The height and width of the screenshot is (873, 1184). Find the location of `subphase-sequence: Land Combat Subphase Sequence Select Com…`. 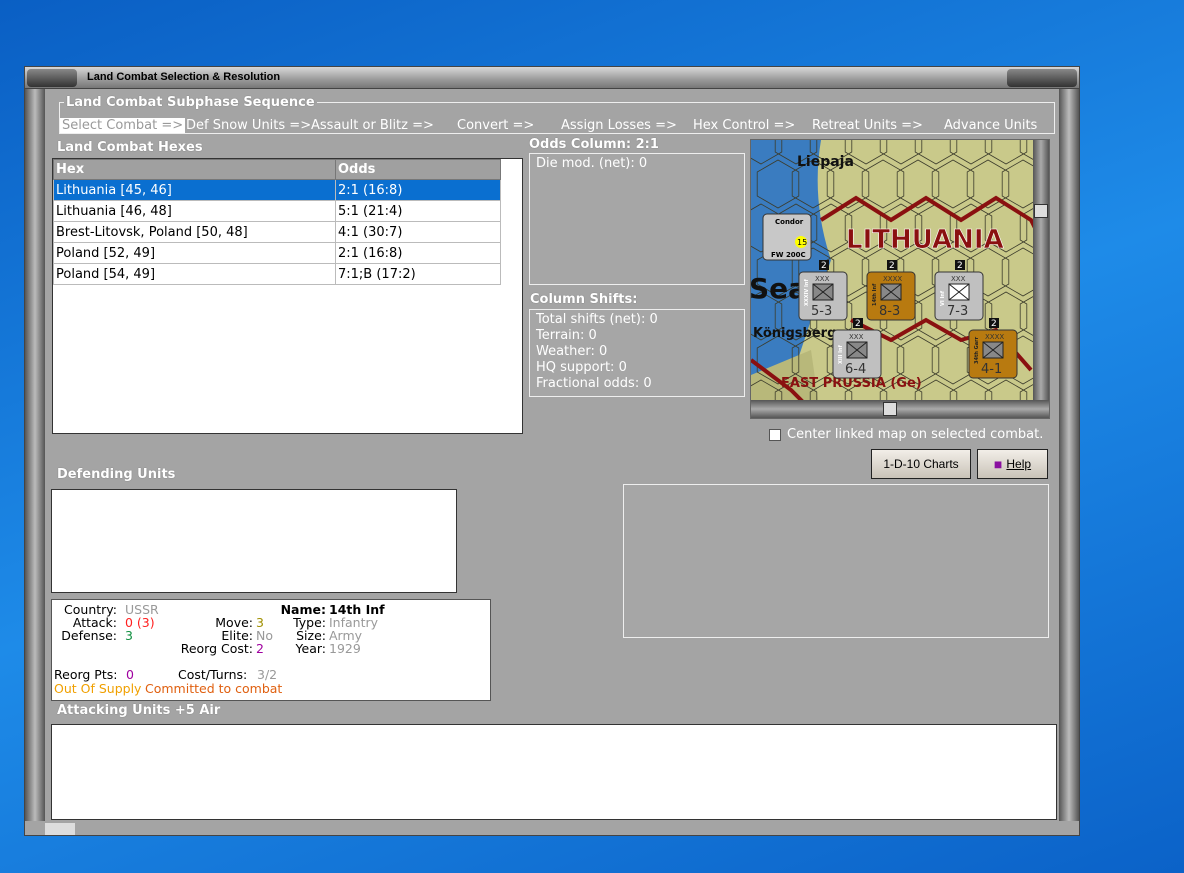

subphase-sequence: Land Combat Subphase Sequence Select Com… is located at coordinates (557, 114).